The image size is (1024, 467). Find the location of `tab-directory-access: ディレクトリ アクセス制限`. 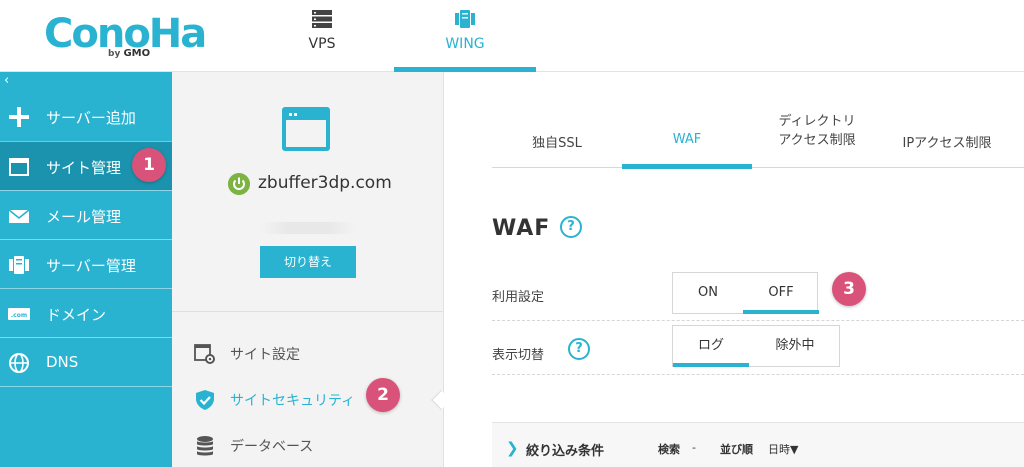

tab-directory-access: ディレクトリ アクセス制限 is located at coordinates (817, 138).